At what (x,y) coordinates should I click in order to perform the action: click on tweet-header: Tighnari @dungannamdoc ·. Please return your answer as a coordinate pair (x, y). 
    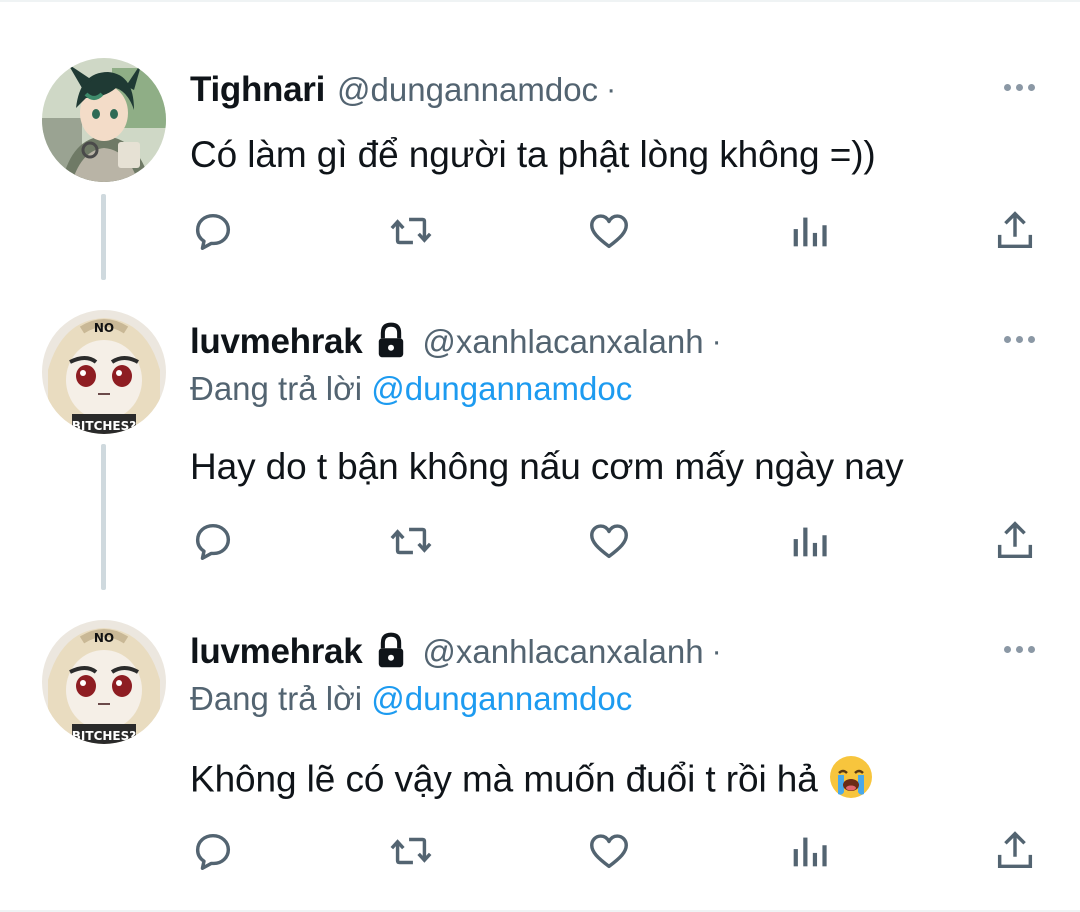
    Looking at the image, I should click on (403, 90).